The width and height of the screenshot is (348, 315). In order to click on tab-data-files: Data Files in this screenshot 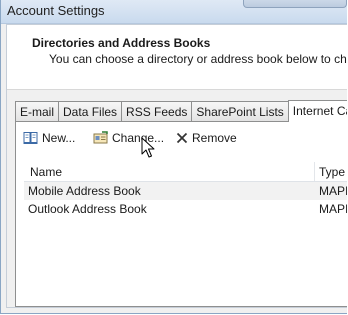, I will do `click(90, 111)`.